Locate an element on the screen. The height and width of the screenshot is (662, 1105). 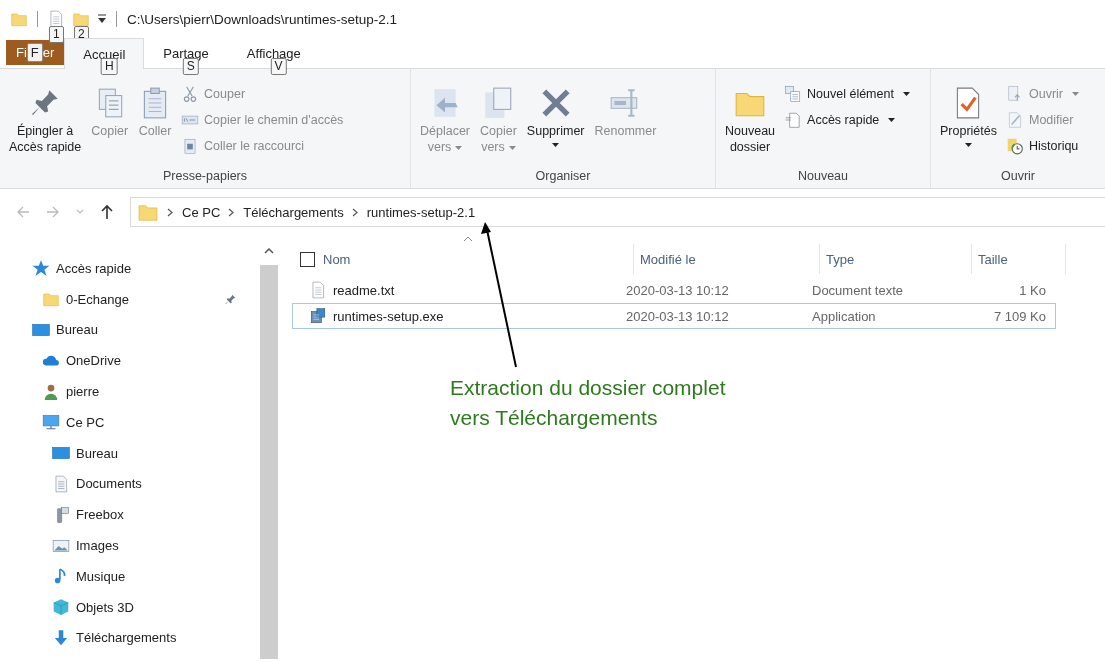
ribbon-button: Épingler à Accès rapide is located at coordinates (45, 119).